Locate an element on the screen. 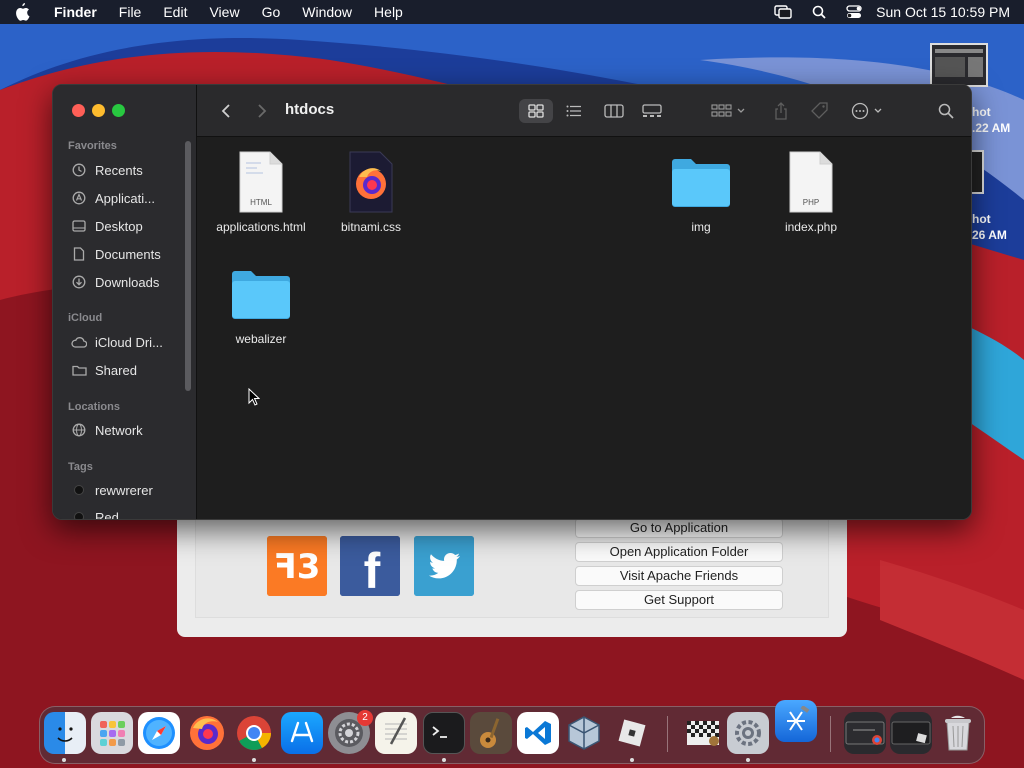  svg-text: HTML is located at coordinates (261, 202).